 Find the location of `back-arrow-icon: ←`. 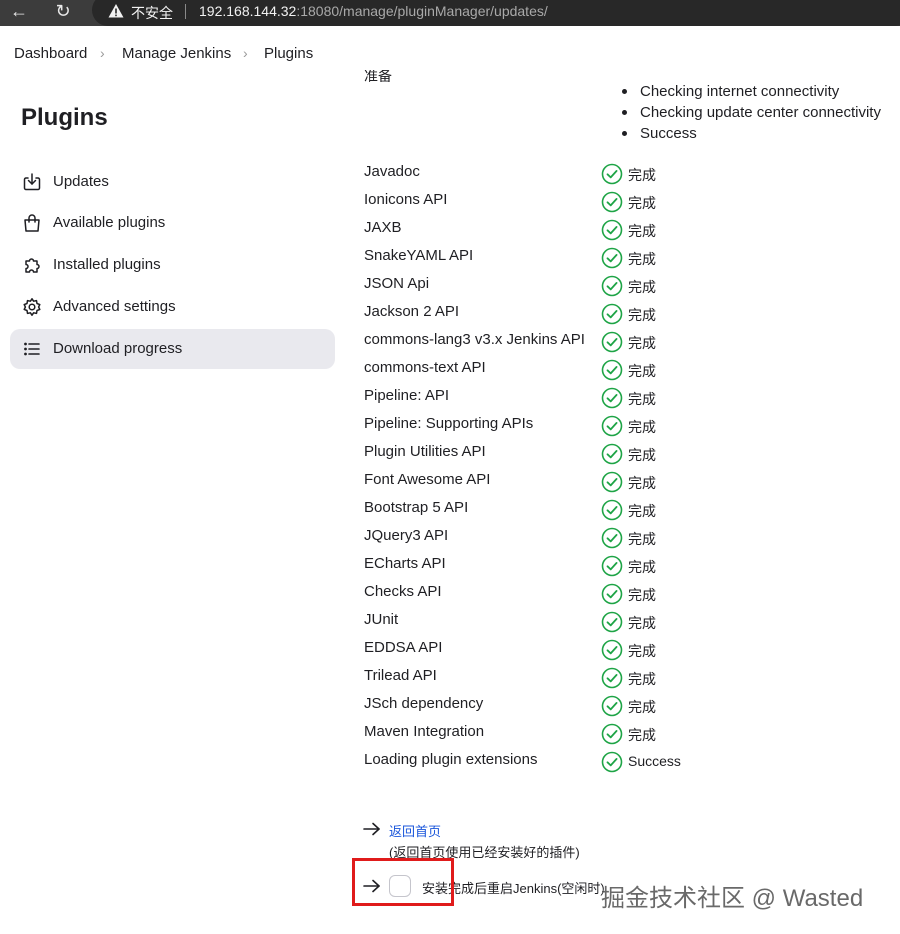

back-arrow-icon: ← is located at coordinates (19, 12).